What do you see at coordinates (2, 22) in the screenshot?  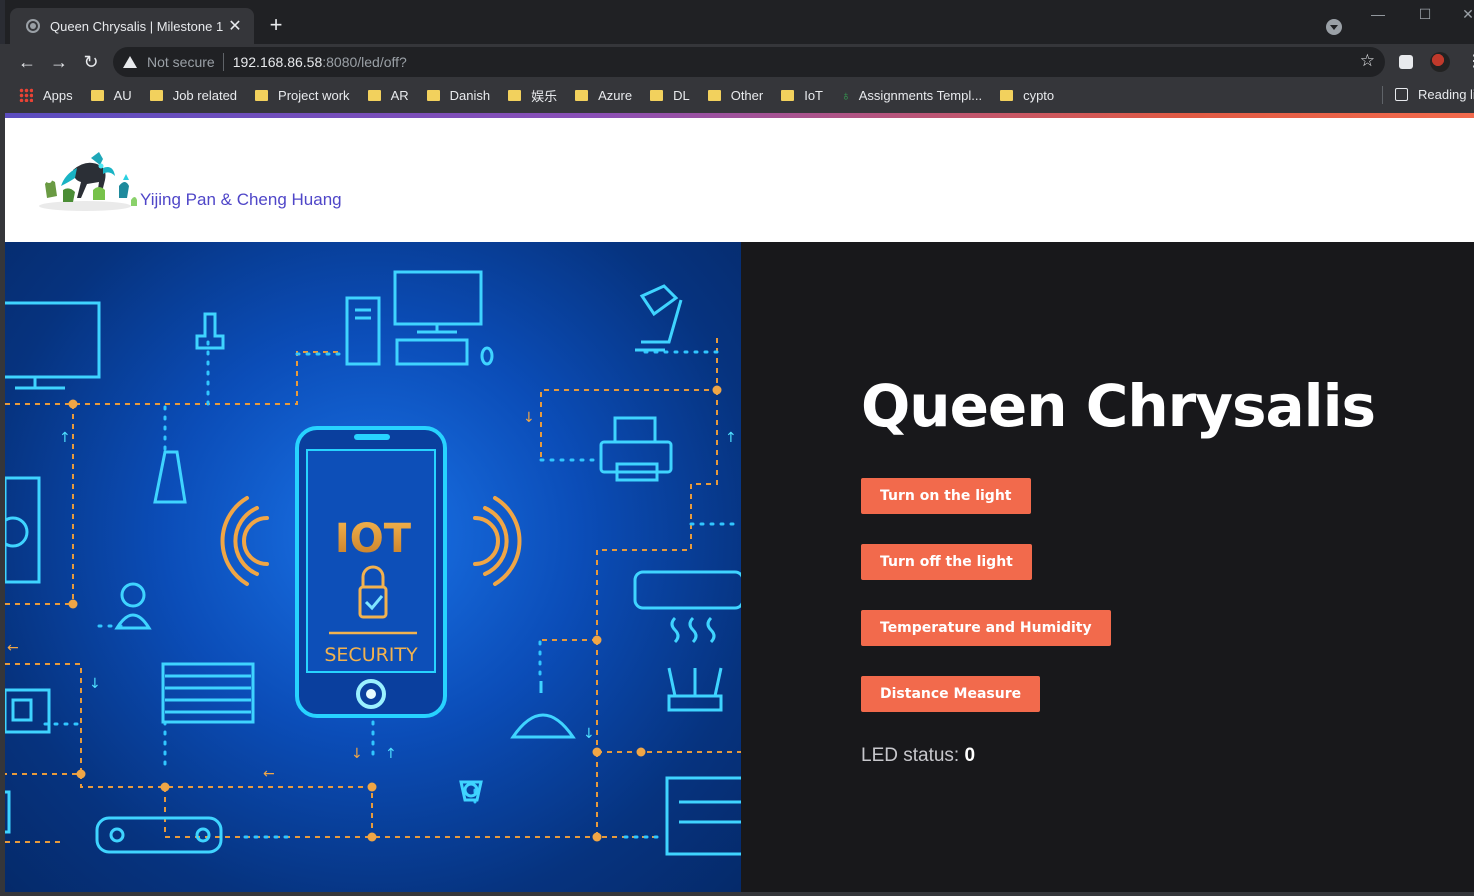 I see `window-edge` at bounding box center [2, 22].